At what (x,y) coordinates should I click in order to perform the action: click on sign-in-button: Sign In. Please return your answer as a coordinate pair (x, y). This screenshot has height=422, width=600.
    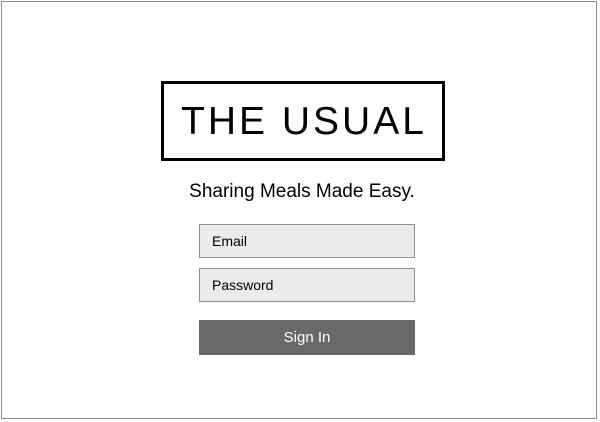
    Looking at the image, I should click on (307, 337).